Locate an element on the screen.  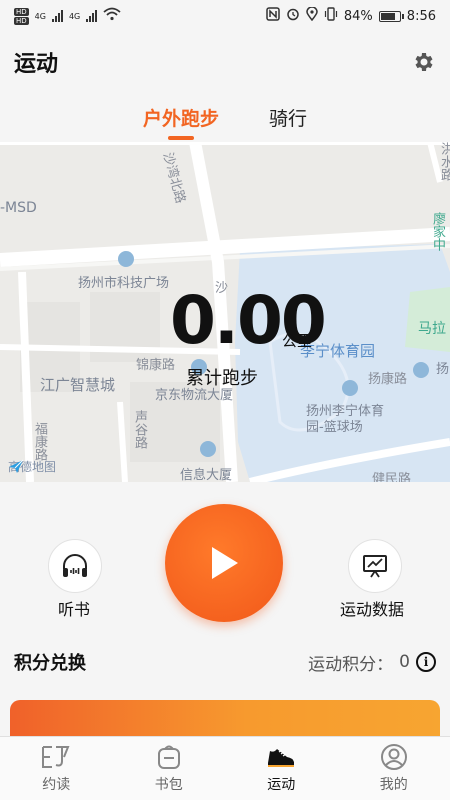
nav-item-bag: 书包 is located at coordinates (169, 768).